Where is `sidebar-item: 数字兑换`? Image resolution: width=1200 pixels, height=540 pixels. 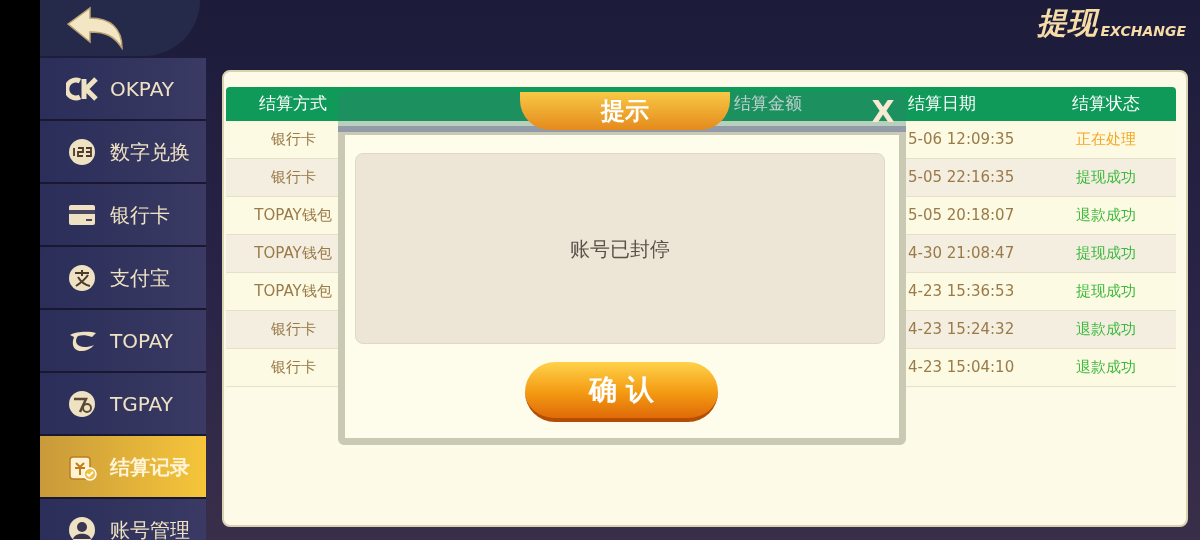
sidebar-item: 数字兑换 is located at coordinates (123, 152).